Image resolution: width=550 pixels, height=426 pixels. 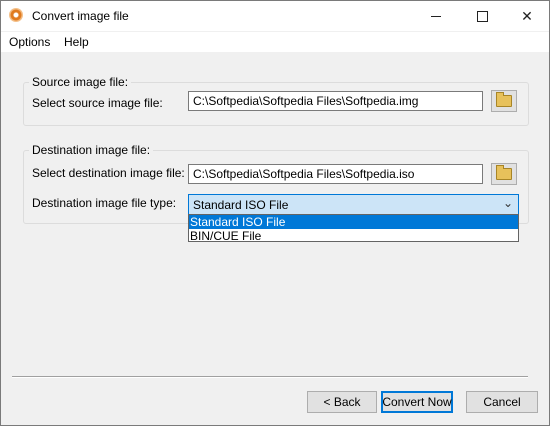 I want to click on source-browse-button, so click(x=504, y=101).